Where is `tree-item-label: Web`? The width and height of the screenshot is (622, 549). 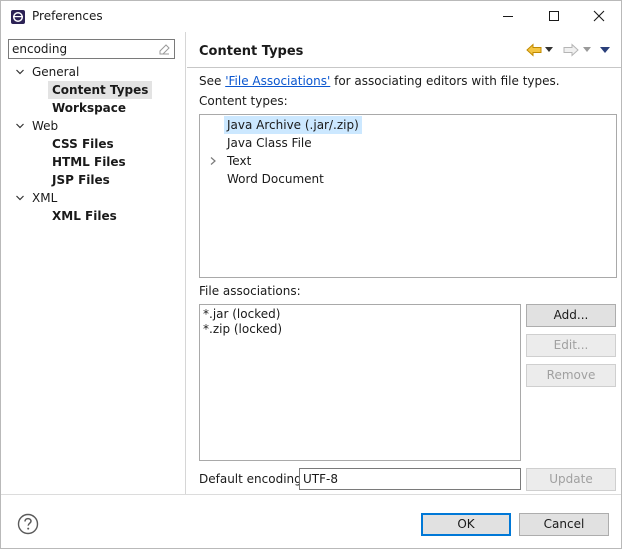
tree-item-label: Web is located at coordinates (45, 126).